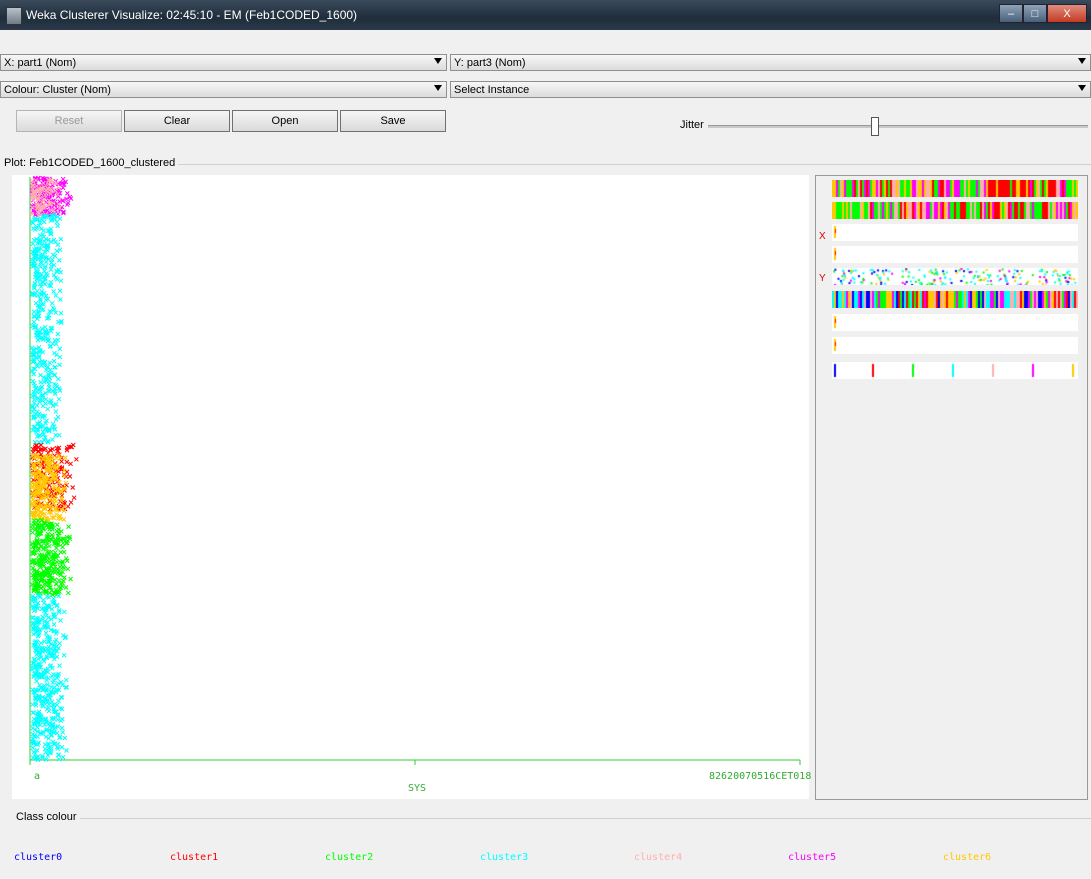 Image resolution: width=1091 pixels, height=879 pixels. I want to click on close-button: X, so click(1067, 13).